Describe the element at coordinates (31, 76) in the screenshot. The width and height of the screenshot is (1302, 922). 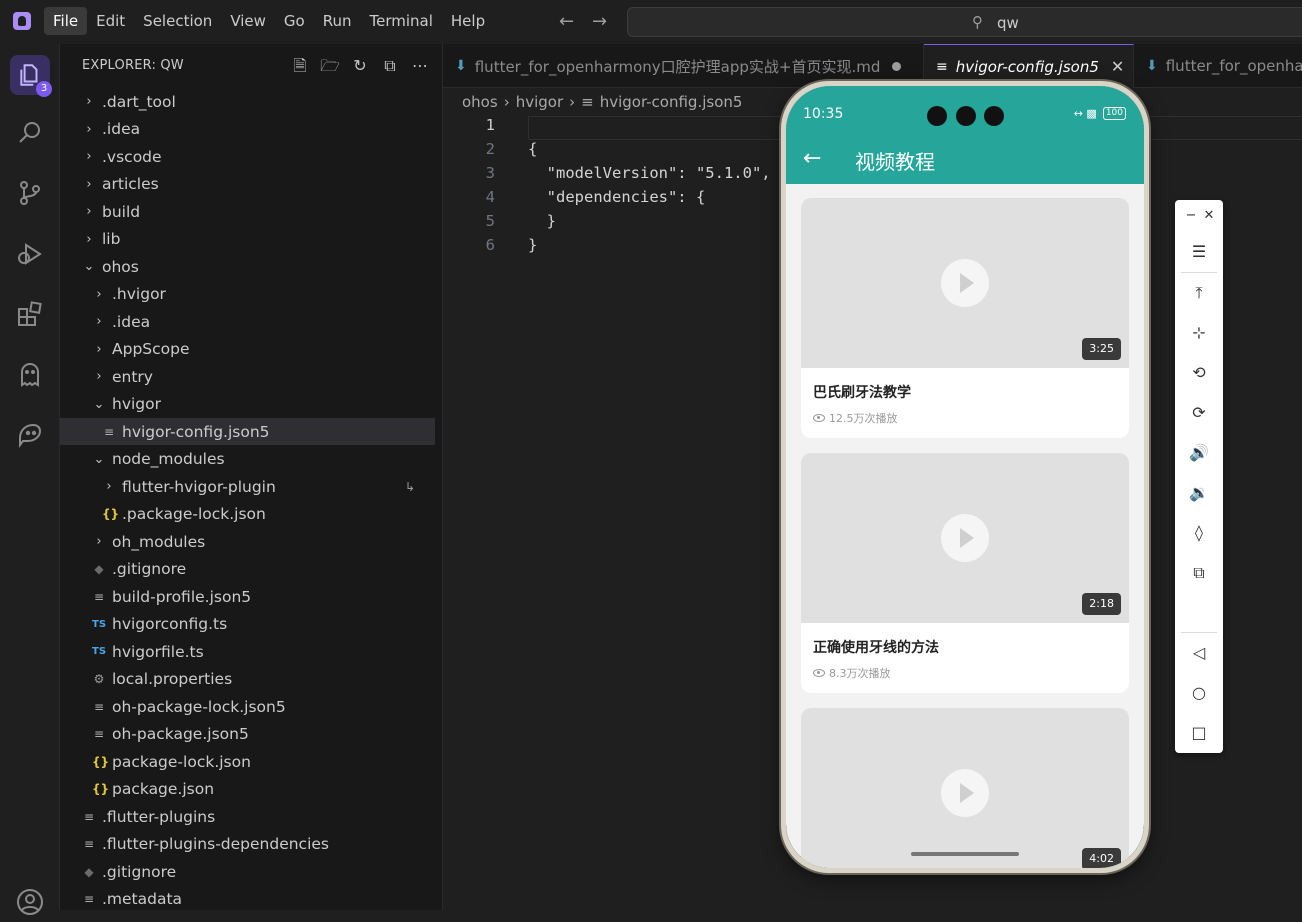
I see `explorer-activity-icon: 3` at that location.